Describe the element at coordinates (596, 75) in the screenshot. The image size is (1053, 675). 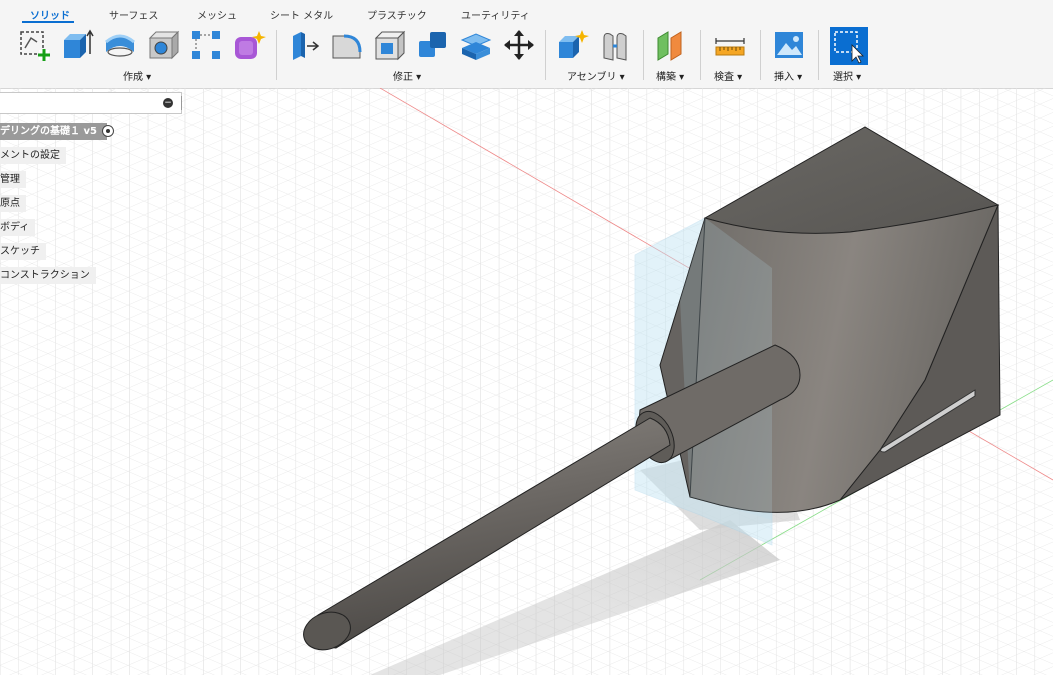
I see `assemble-group-label: アセンブリ ▾` at that location.